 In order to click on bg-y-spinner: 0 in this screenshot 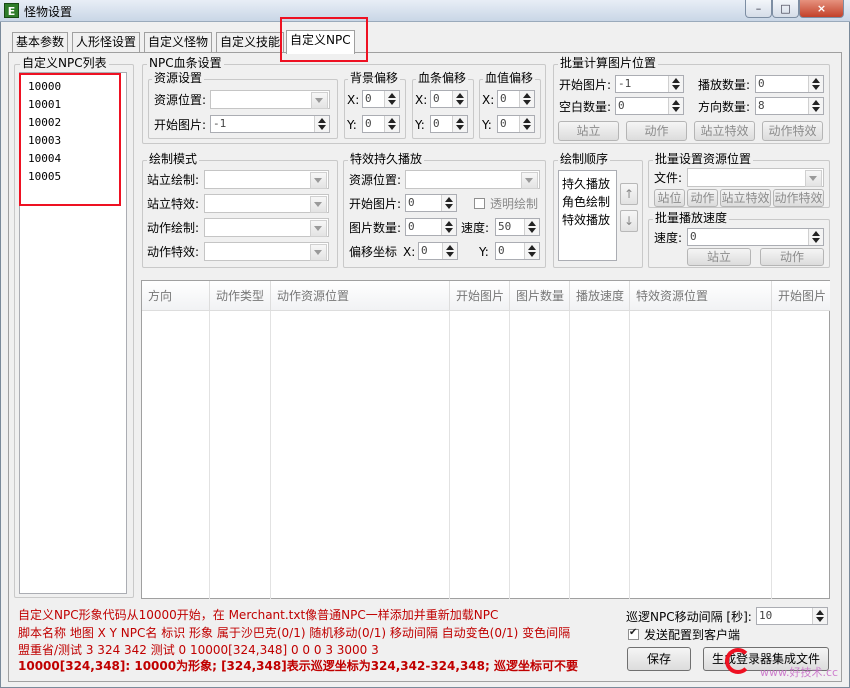, I will do `click(381, 124)`.